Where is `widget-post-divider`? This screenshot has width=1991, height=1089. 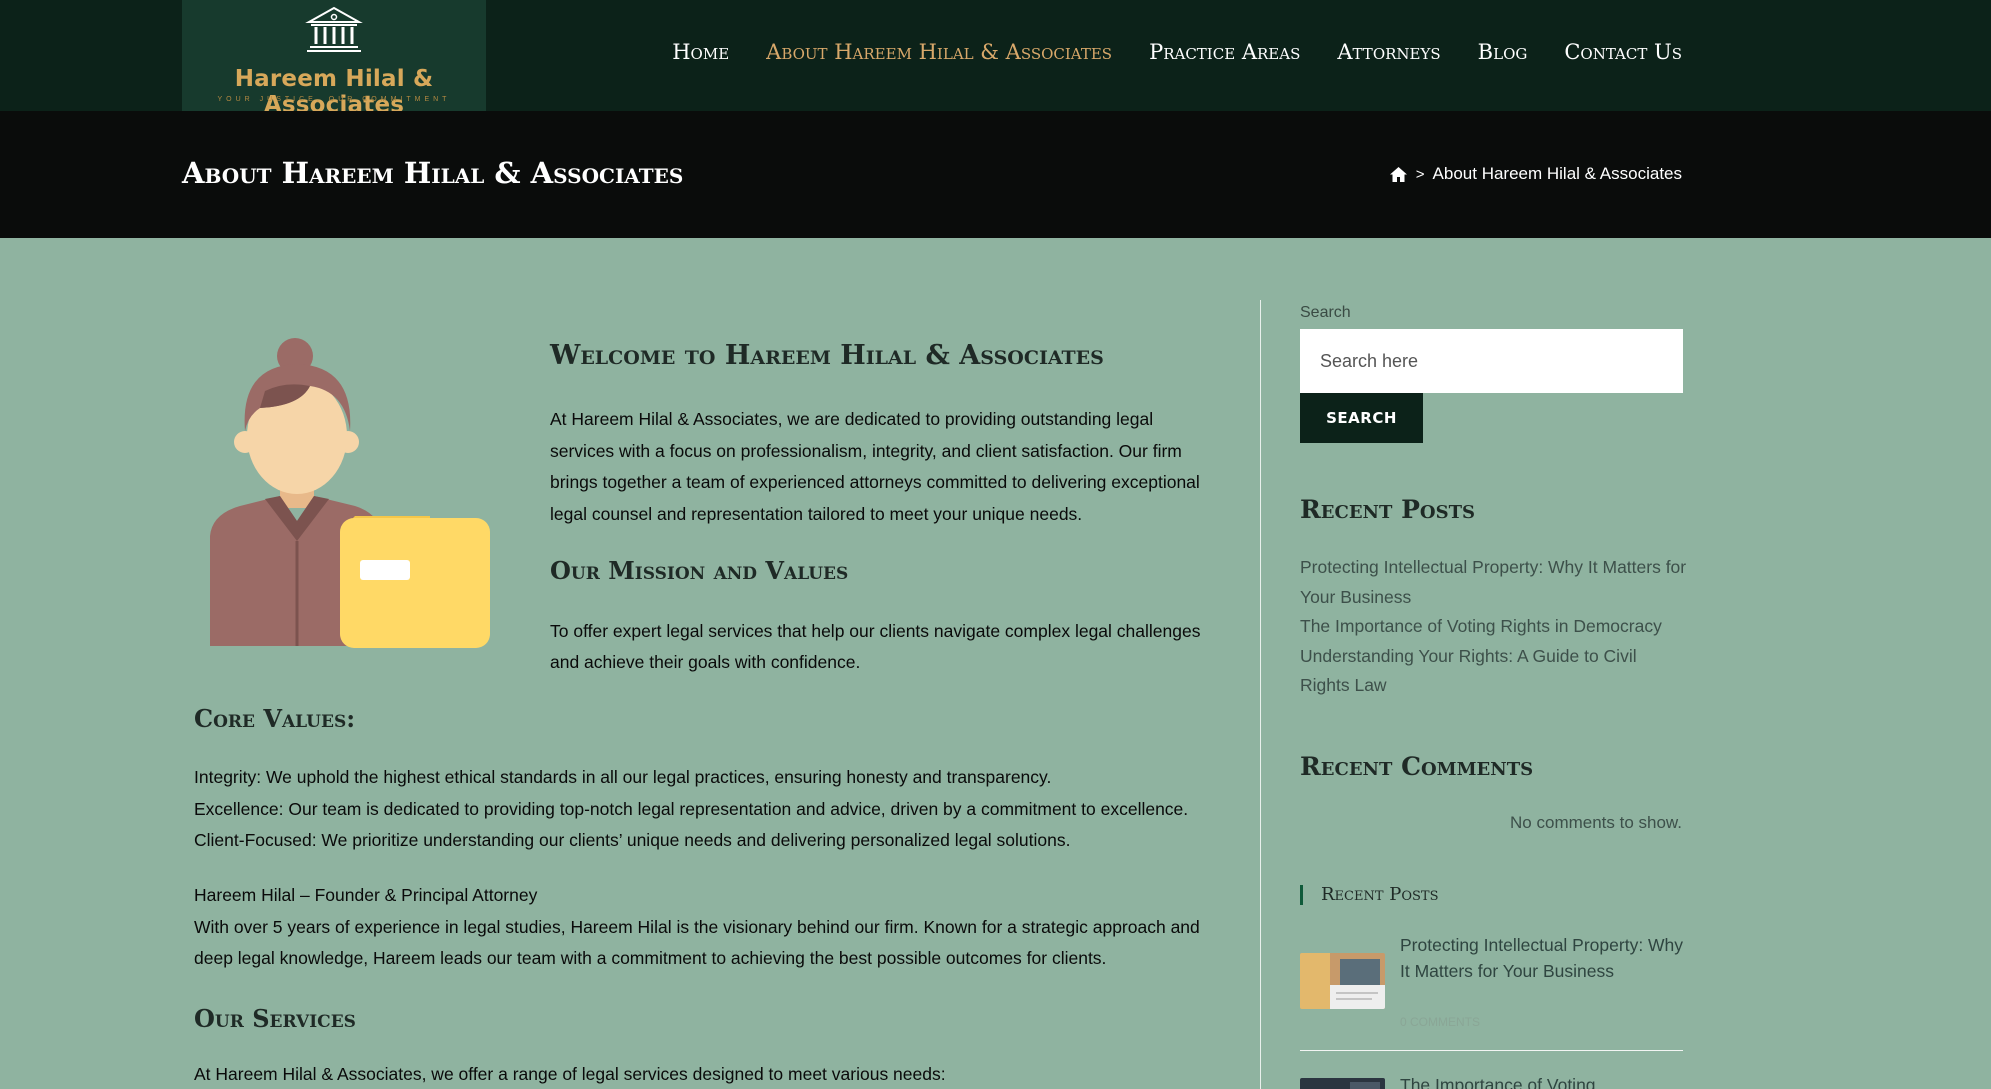 widget-post-divider is located at coordinates (1491, 1050).